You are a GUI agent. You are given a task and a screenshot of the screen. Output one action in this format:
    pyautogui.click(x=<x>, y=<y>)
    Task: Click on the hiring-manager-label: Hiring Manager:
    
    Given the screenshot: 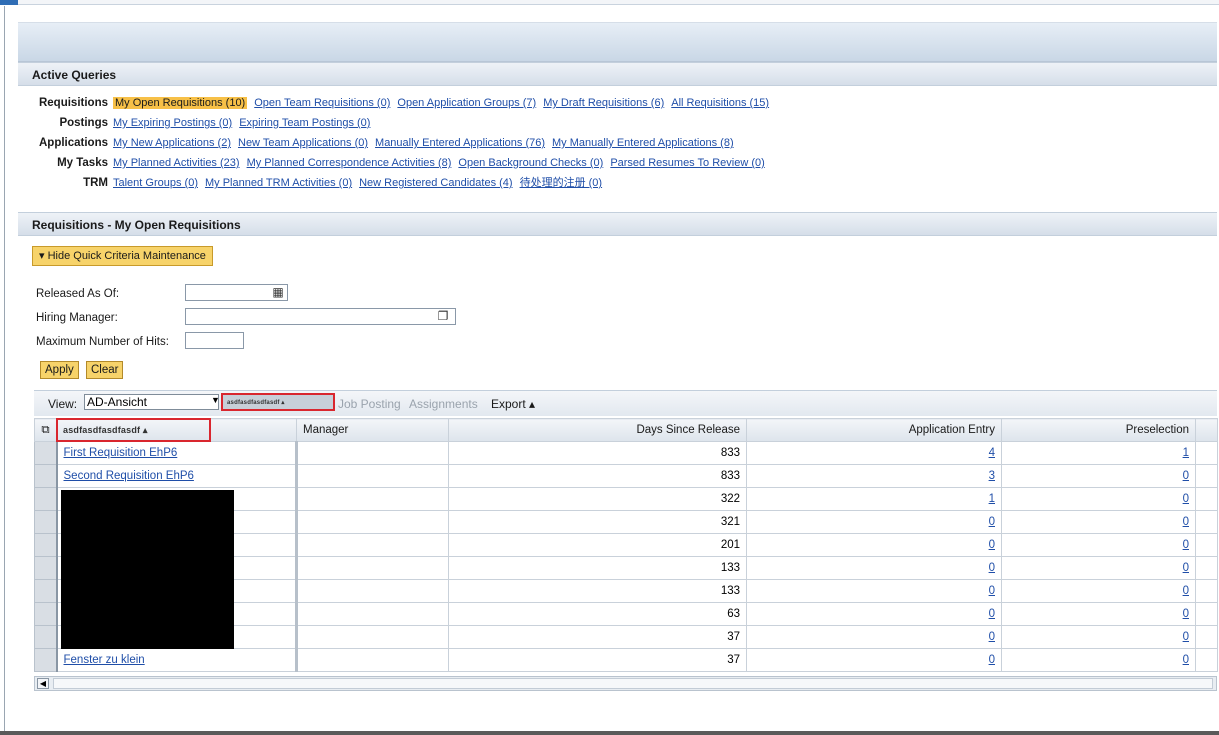 What is the action you would take?
    pyautogui.click(x=77, y=318)
    